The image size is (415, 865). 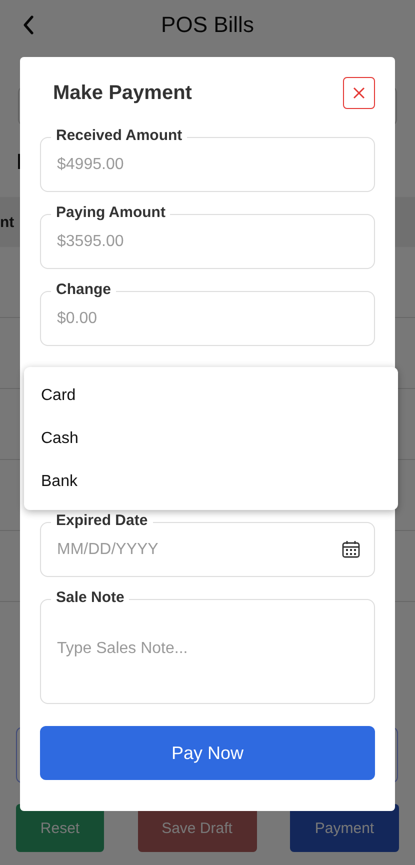 I want to click on page-title: POS Bills, so click(x=207, y=25).